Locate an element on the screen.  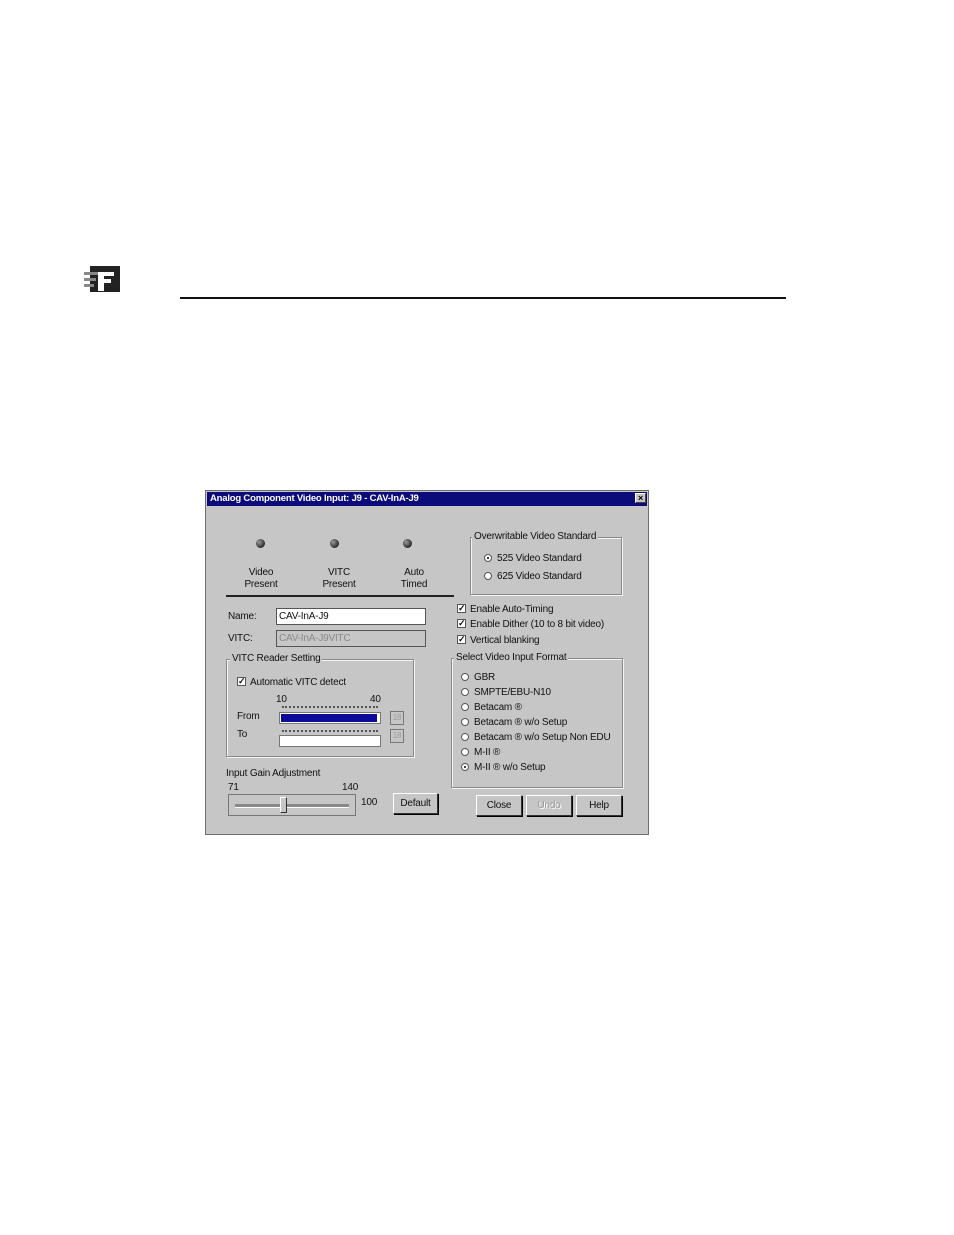
enable-dither-checkbox: ✓ is located at coordinates (461, 623).